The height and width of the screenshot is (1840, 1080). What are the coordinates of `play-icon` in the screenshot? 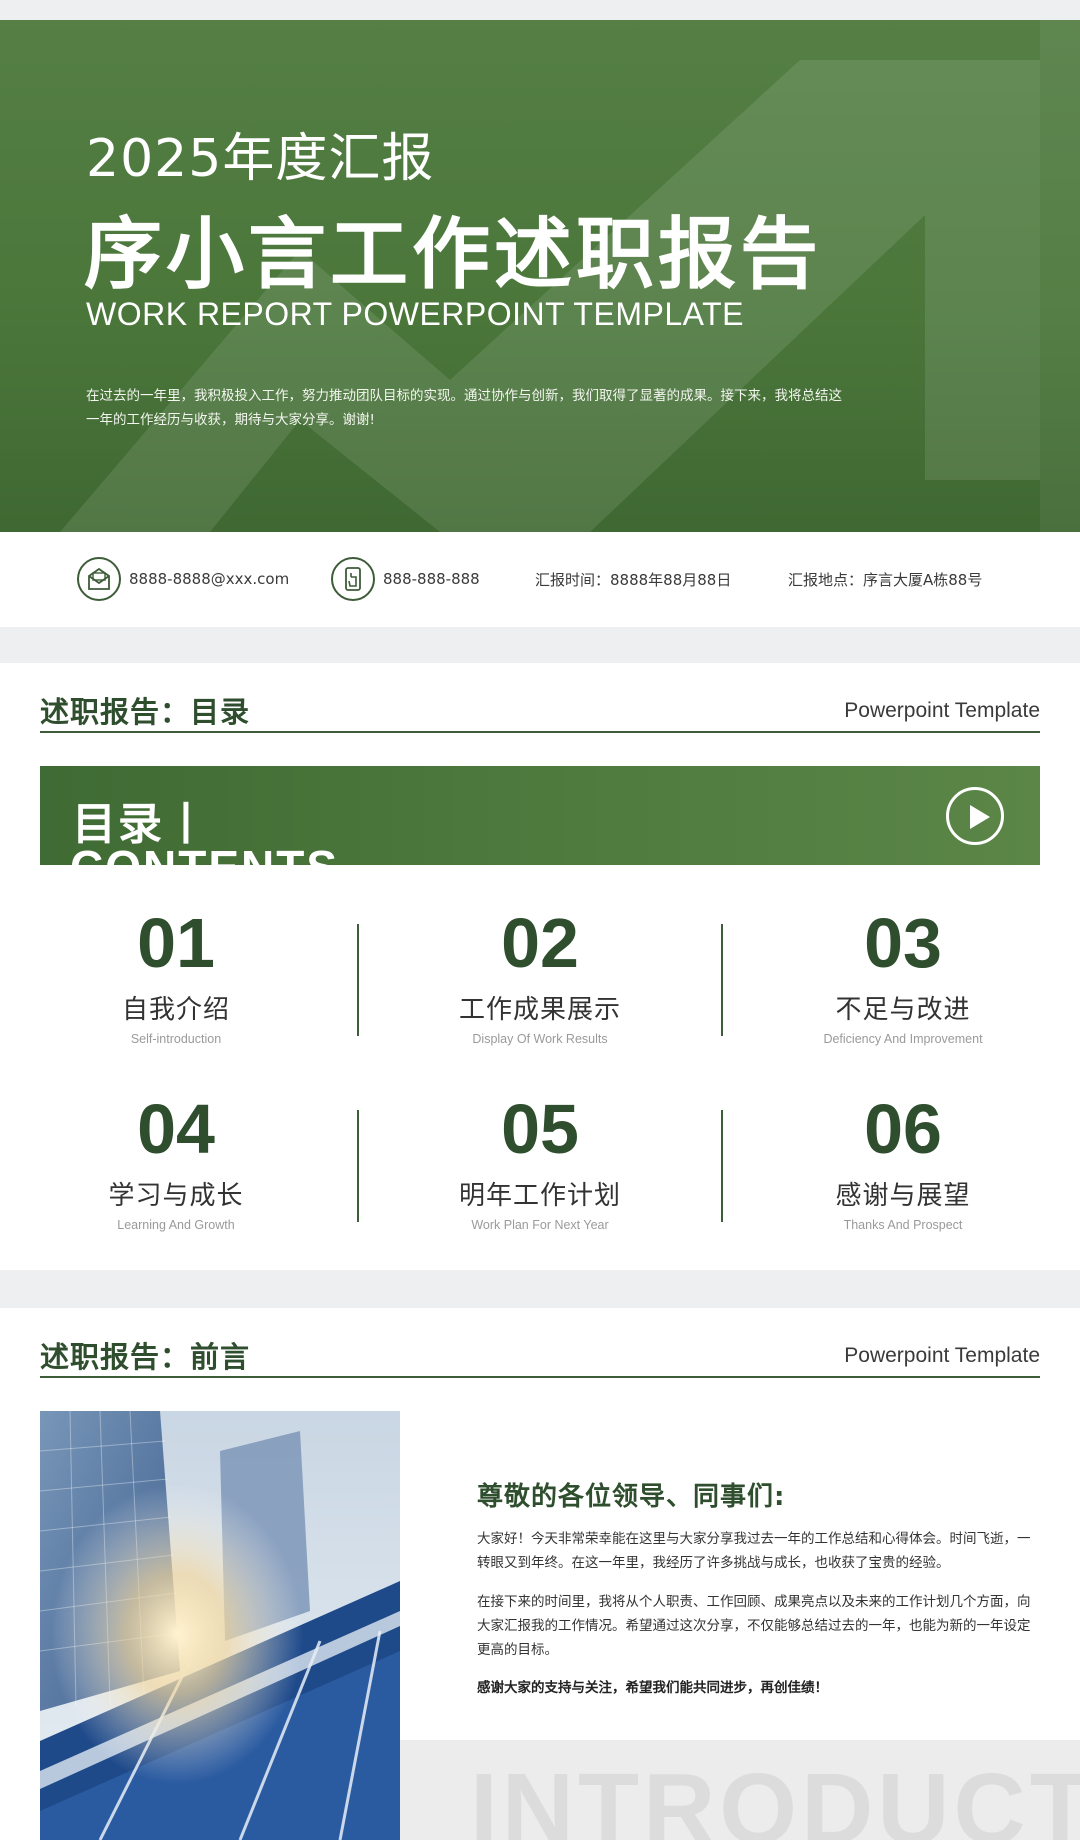 It's located at (975, 816).